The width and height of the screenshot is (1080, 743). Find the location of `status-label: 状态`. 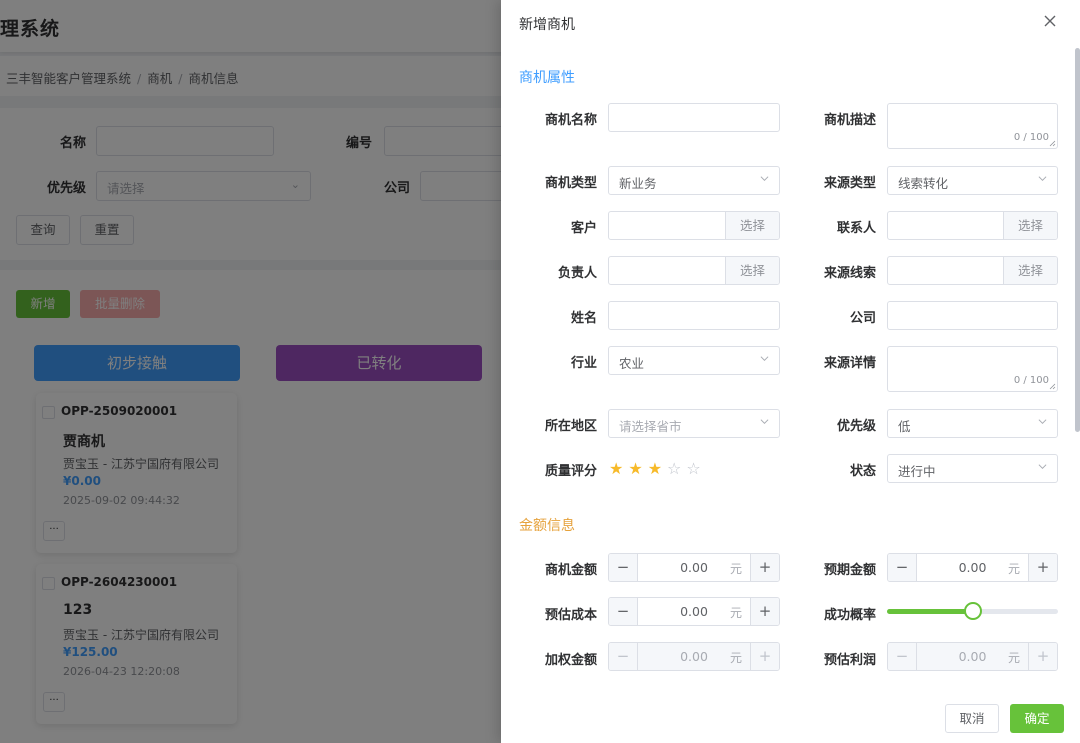

status-label: 状态 is located at coordinates (862, 471).